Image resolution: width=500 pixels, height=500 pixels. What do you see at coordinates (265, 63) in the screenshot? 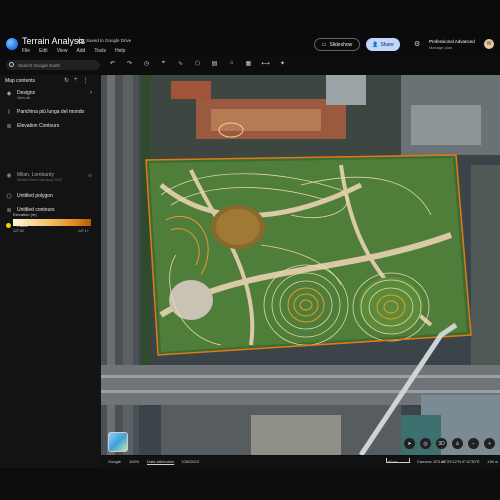
I see `measure-icon: ⟷` at bounding box center [265, 63].